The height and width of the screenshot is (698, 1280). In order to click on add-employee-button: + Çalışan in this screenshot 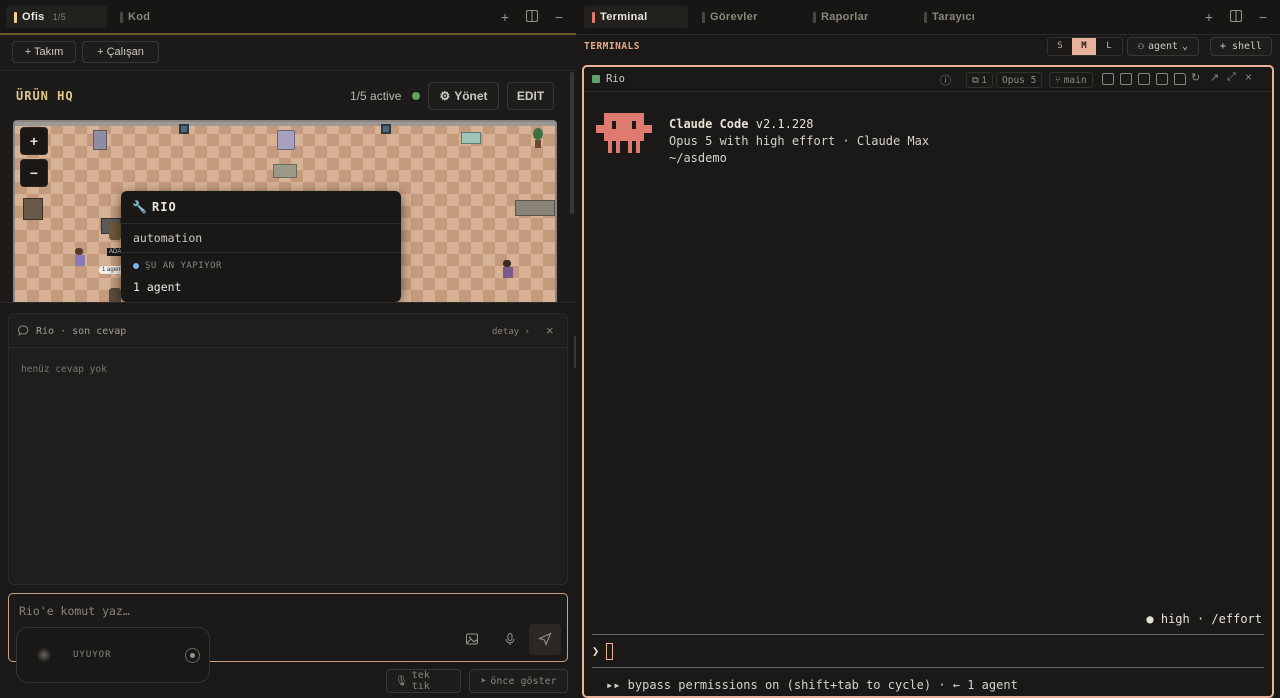, I will do `click(120, 52)`.